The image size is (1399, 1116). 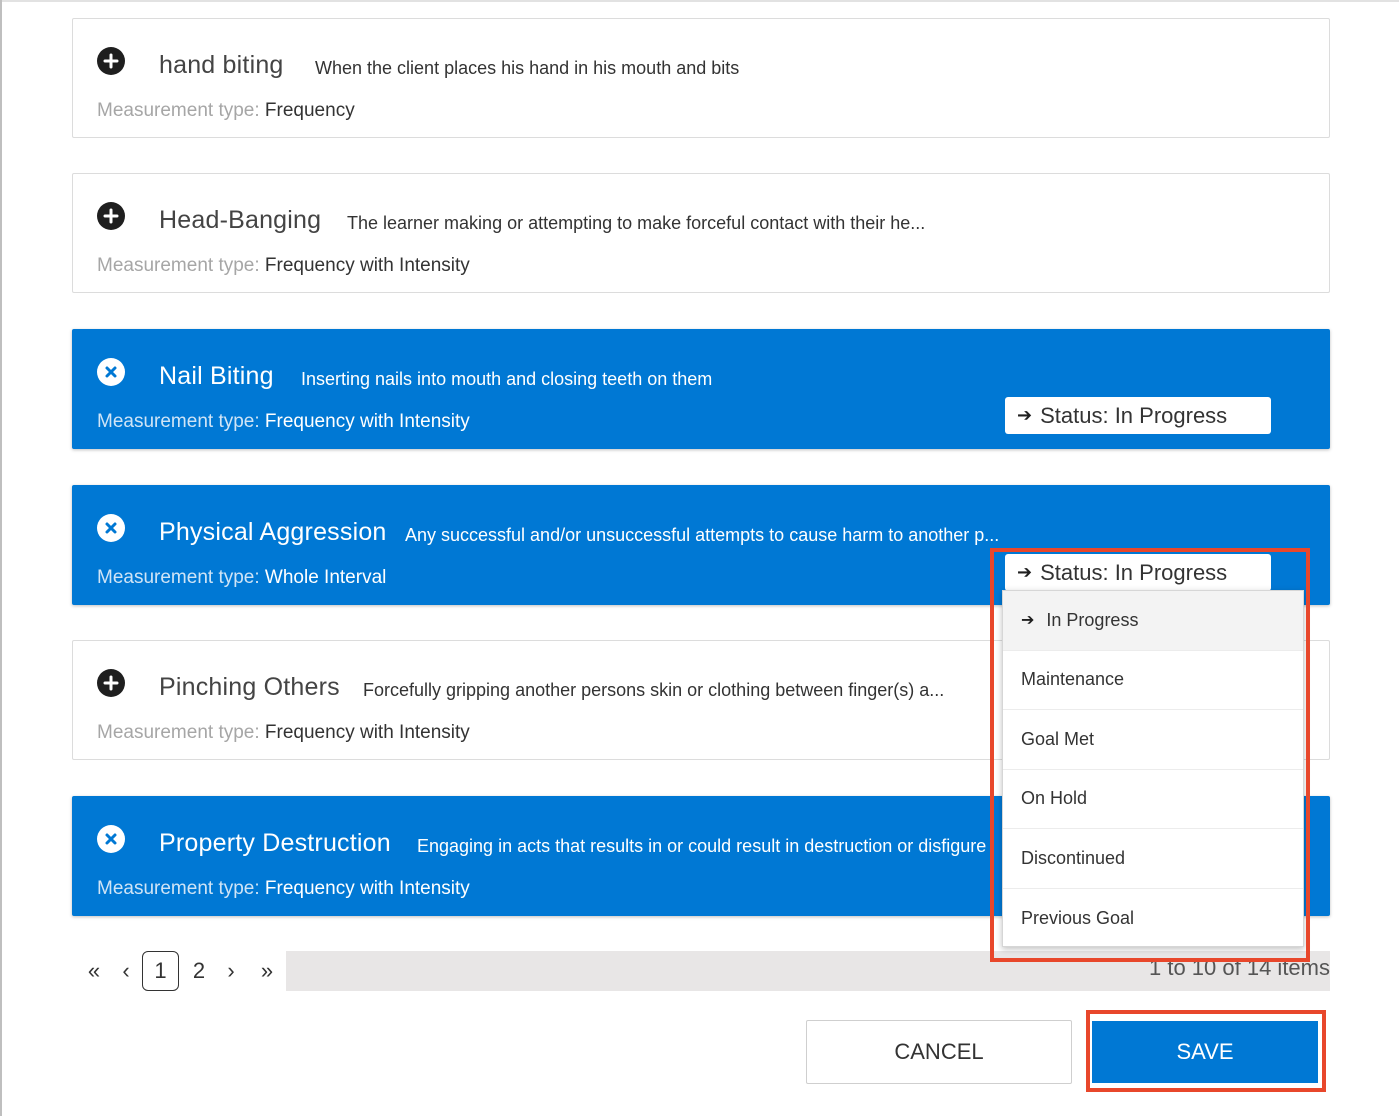 I want to click on page-button-1: 1, so click(x=160, y=971).